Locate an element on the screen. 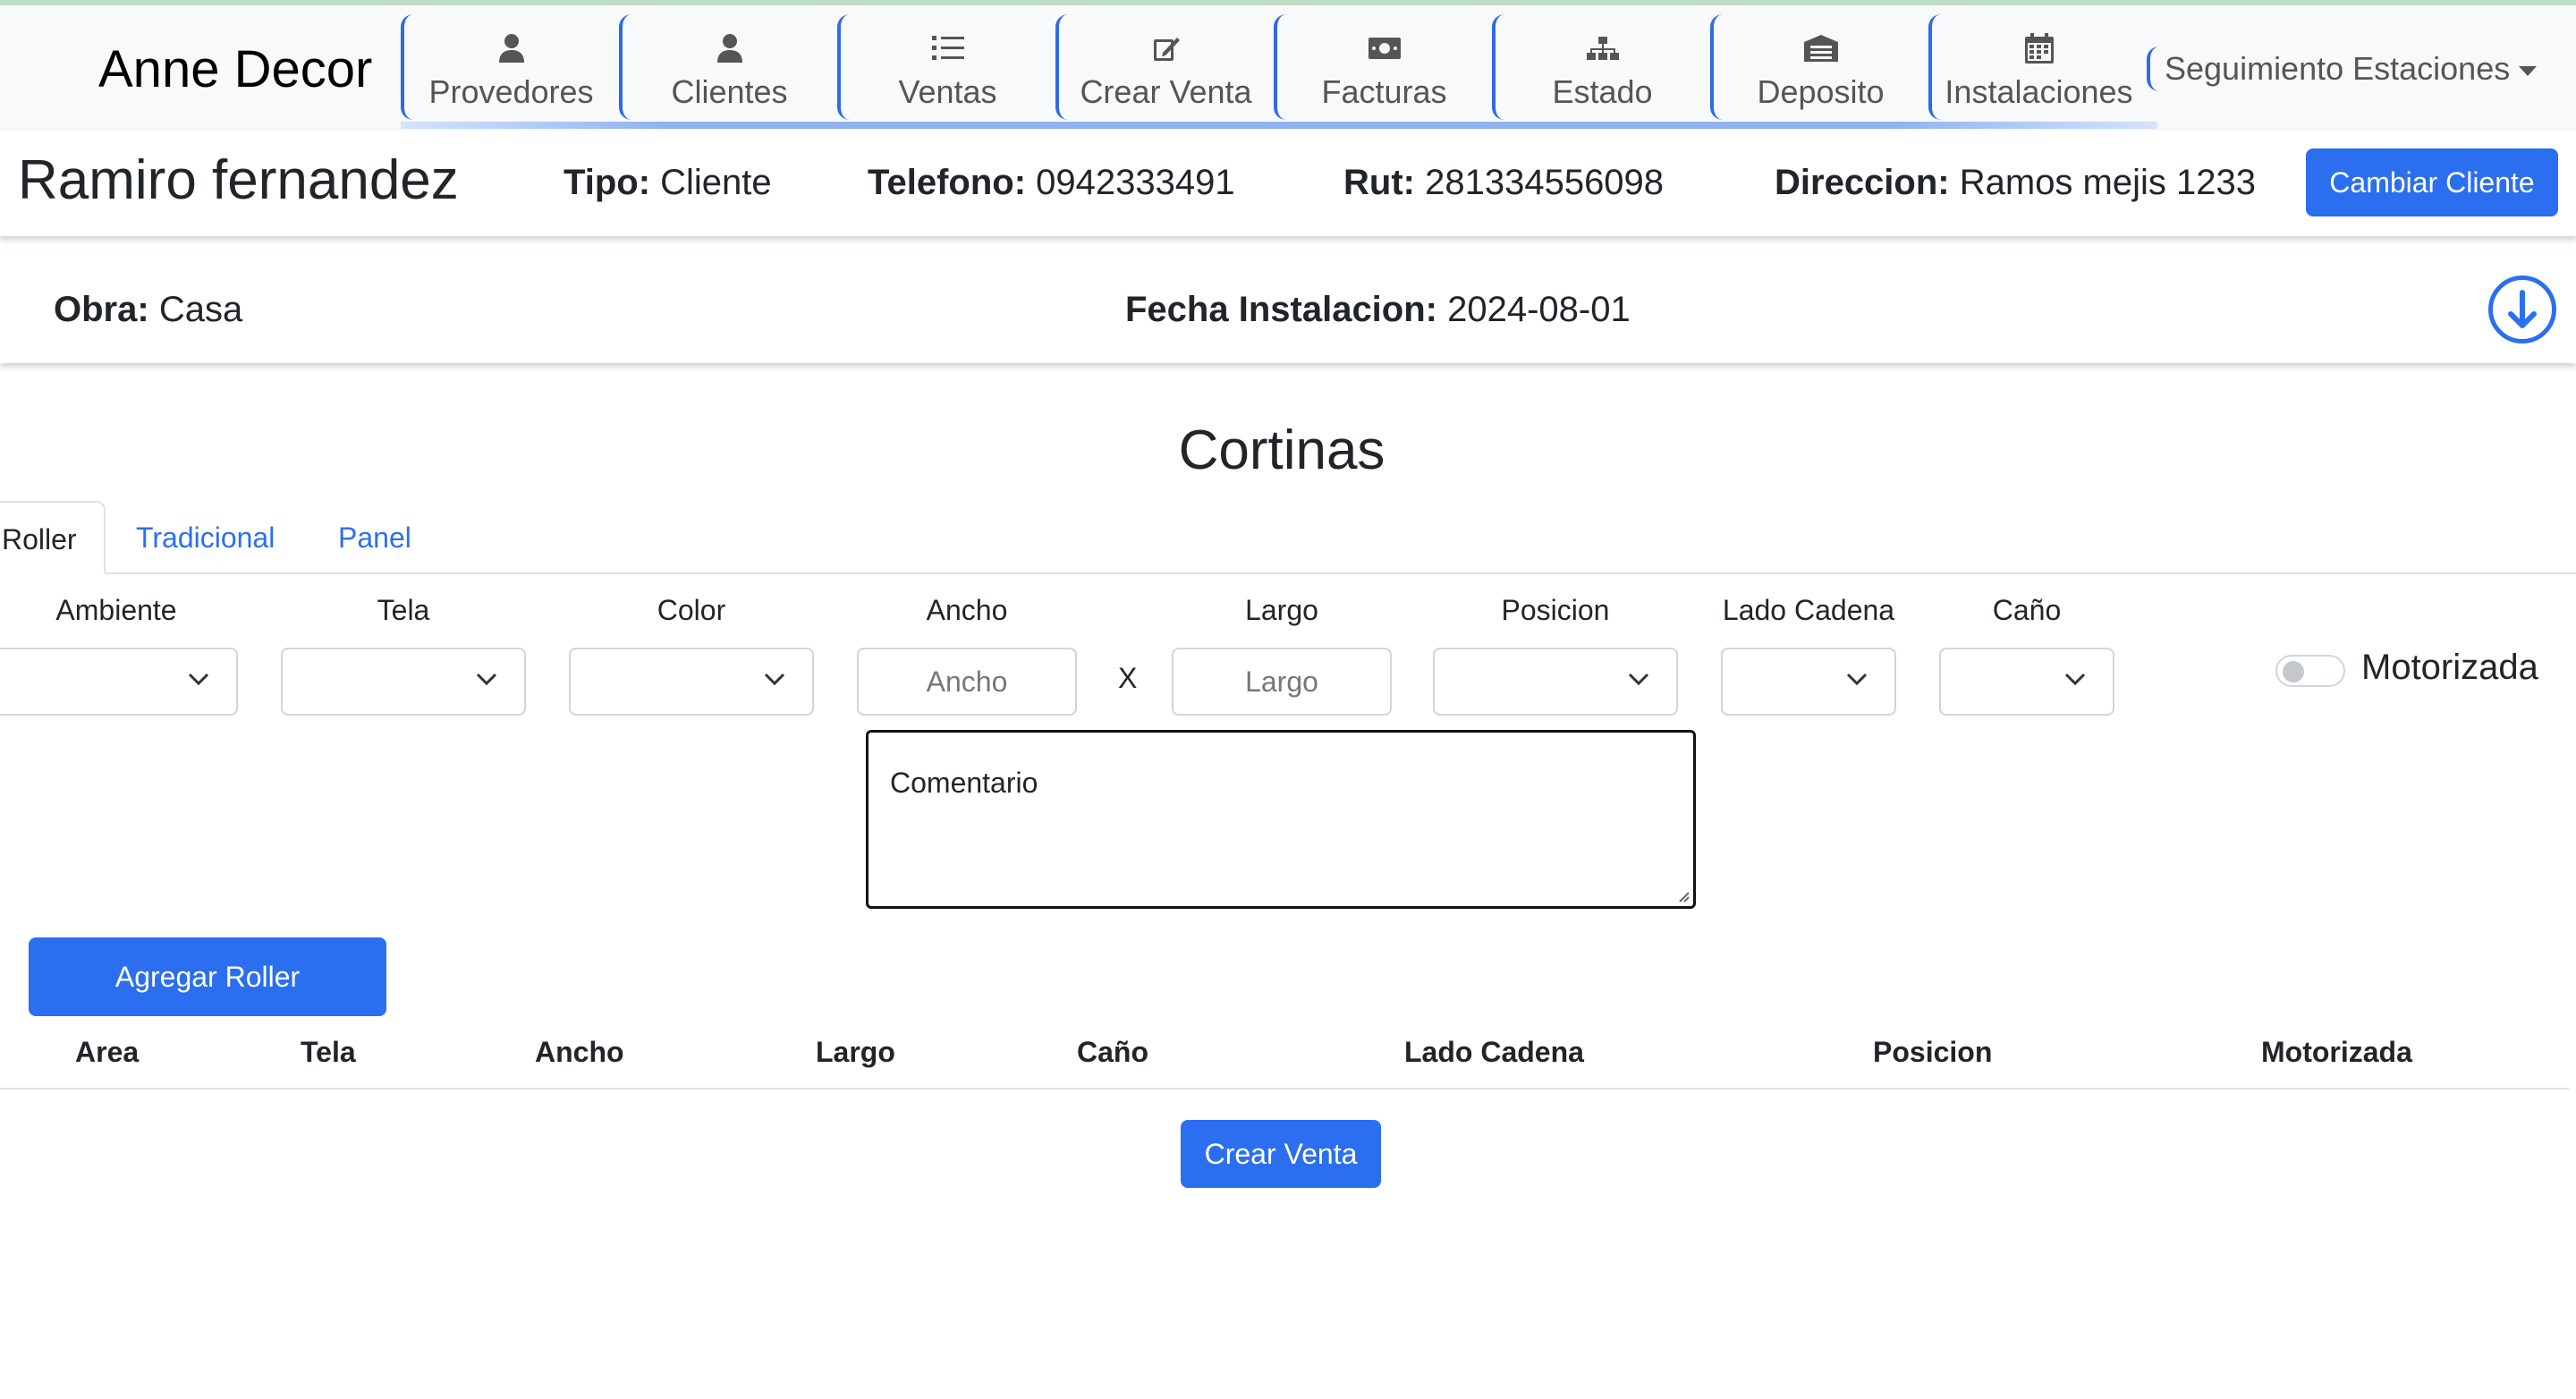 The image size is (2576, 1399). client-telefono: Telefono: 0942333491 is located at coordinates (1051, 183).